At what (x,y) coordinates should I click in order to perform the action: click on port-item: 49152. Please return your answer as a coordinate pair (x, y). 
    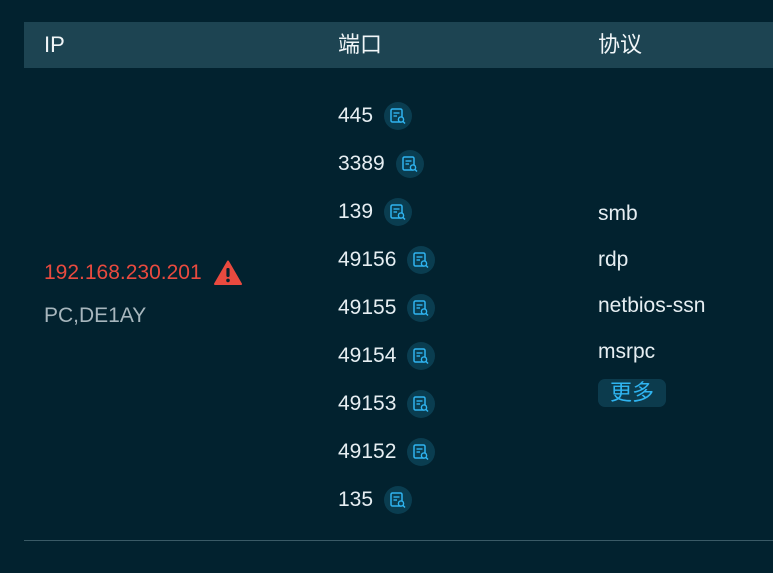
    Looking at the image, I should click on (387, 452).